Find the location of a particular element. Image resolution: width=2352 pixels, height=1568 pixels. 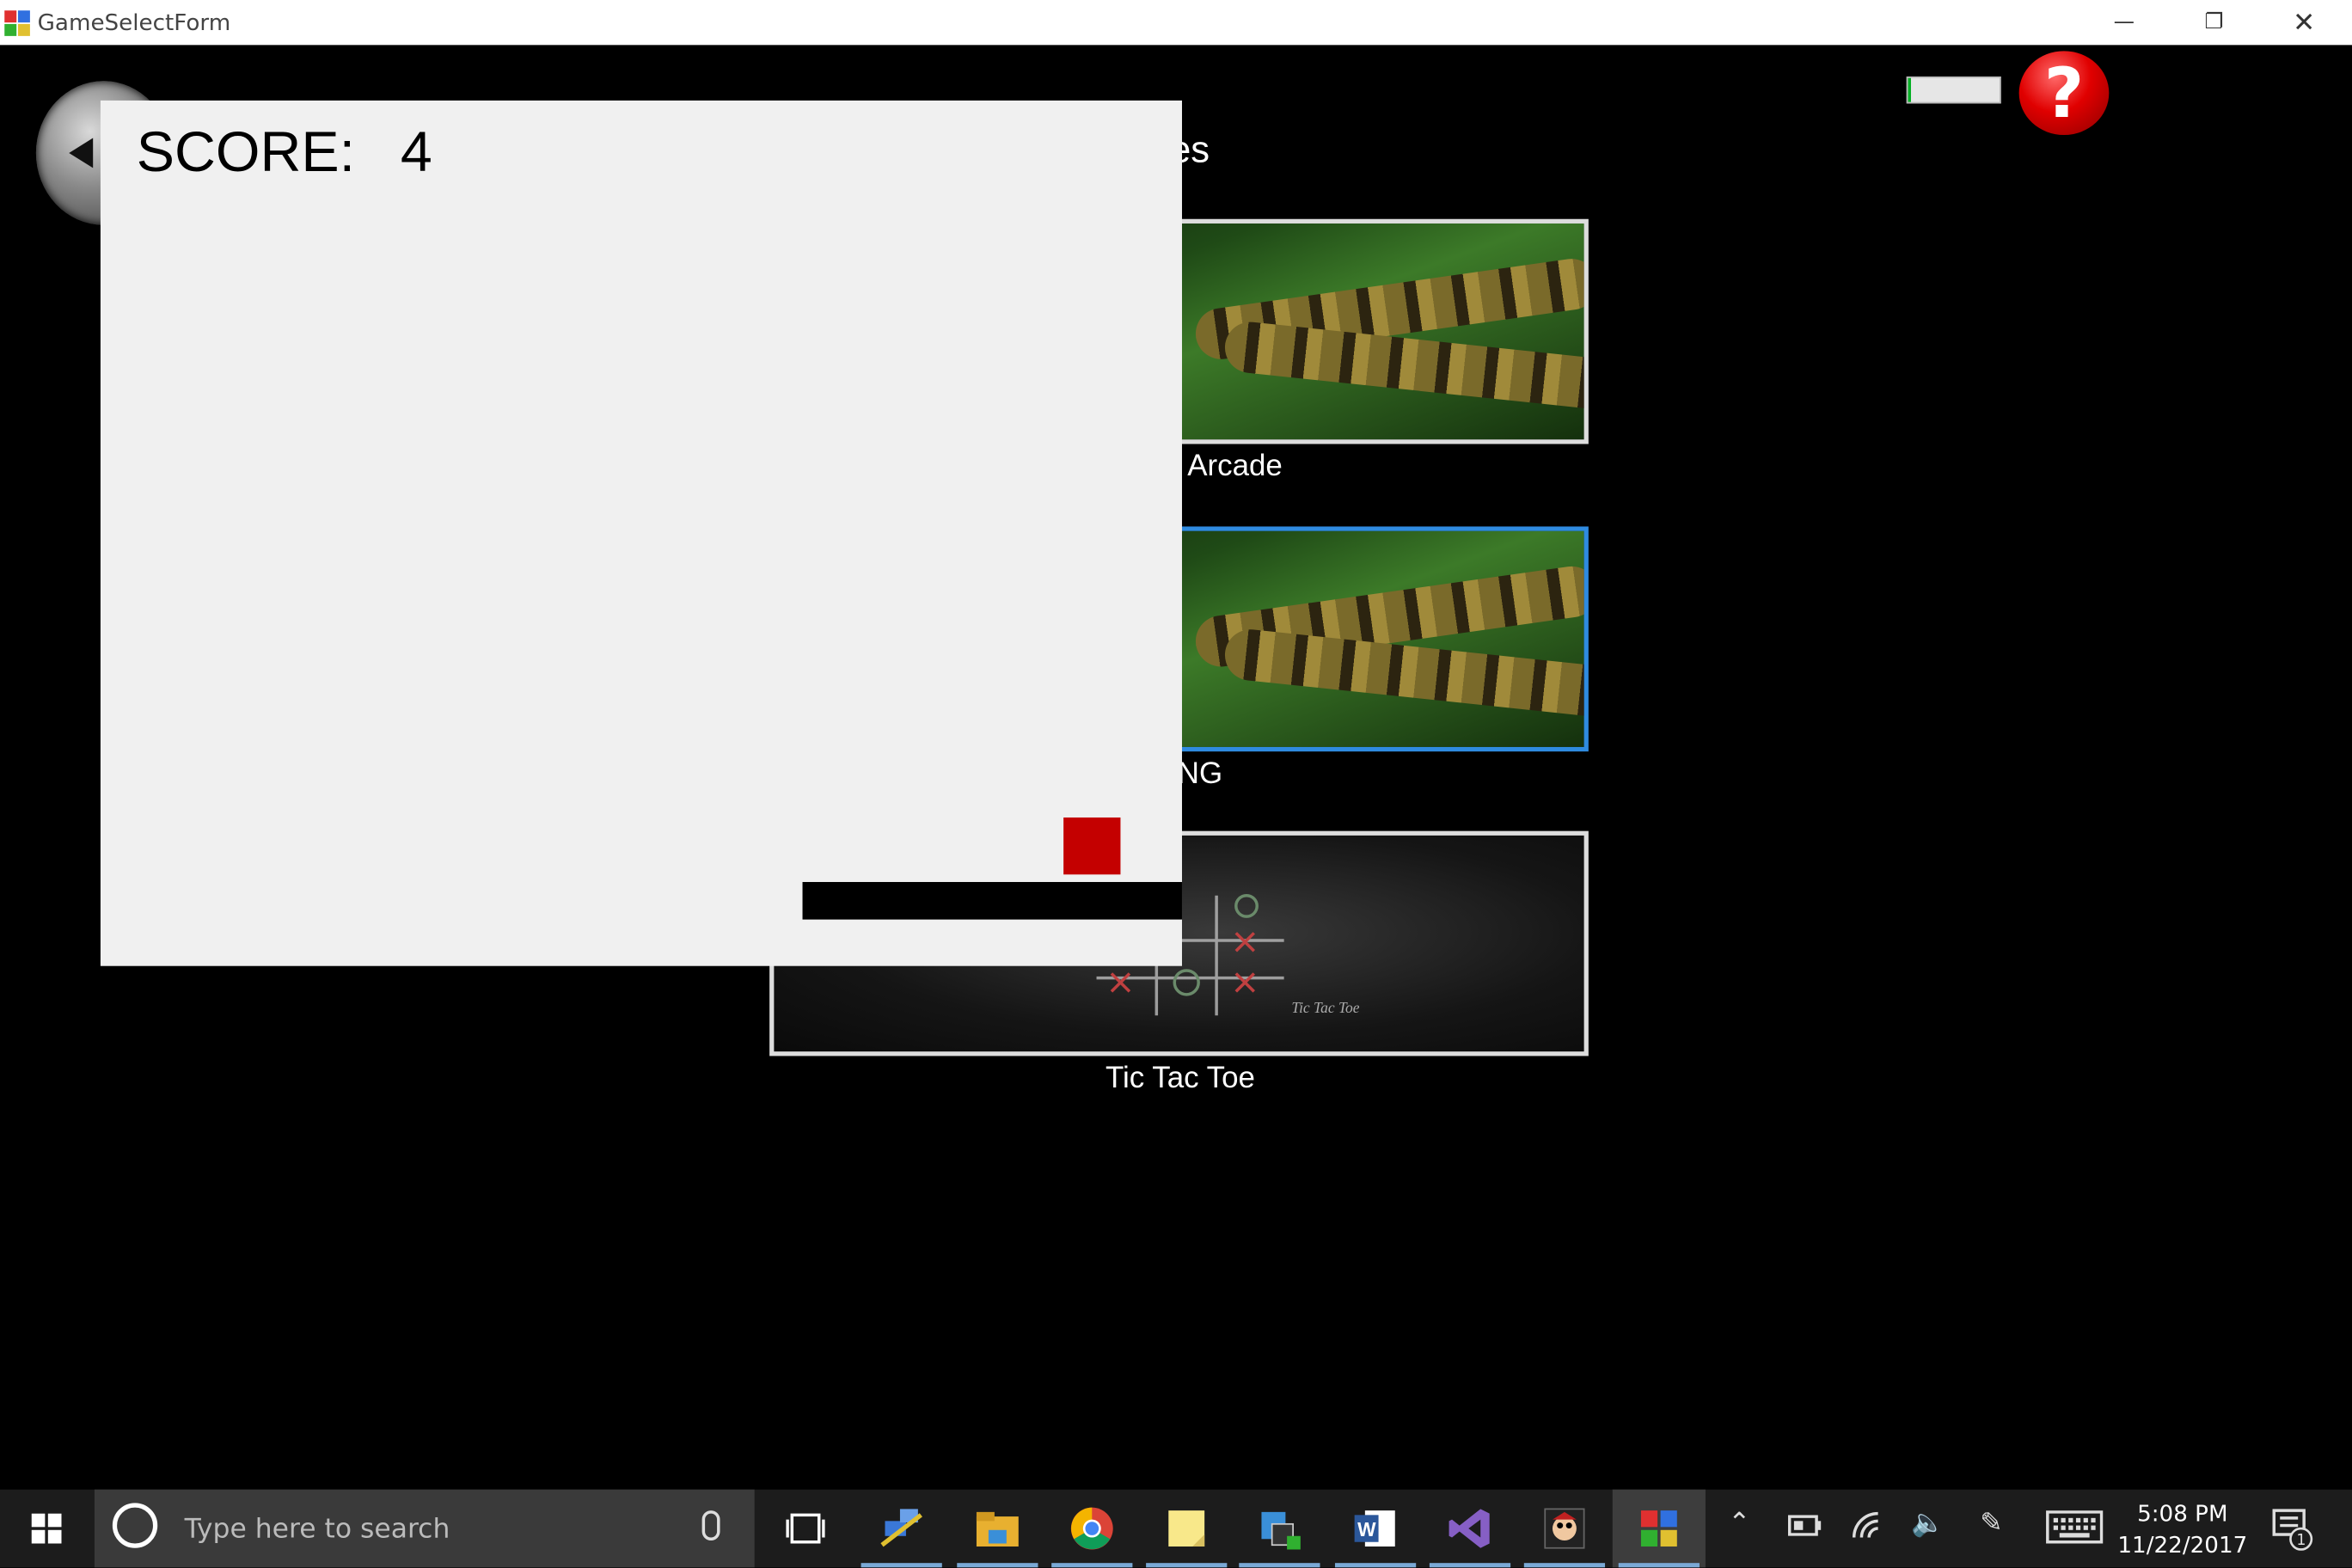

close-button: ✕ is located at coordinates (2304, 22).